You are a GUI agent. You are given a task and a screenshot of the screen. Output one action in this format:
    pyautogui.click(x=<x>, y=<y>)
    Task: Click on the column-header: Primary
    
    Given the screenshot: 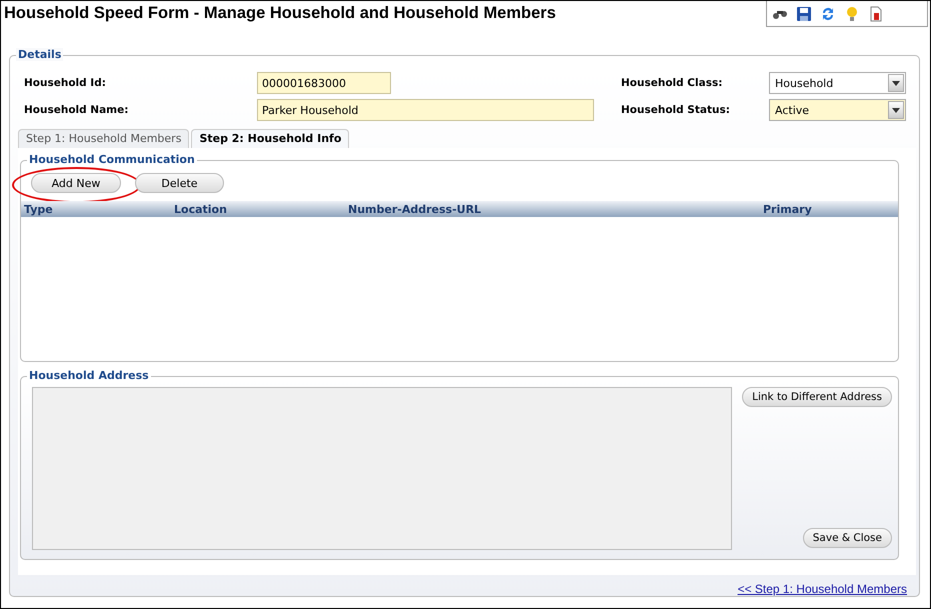 What is the action you would take?
    pyautogui.click(x=787, y=209)
    